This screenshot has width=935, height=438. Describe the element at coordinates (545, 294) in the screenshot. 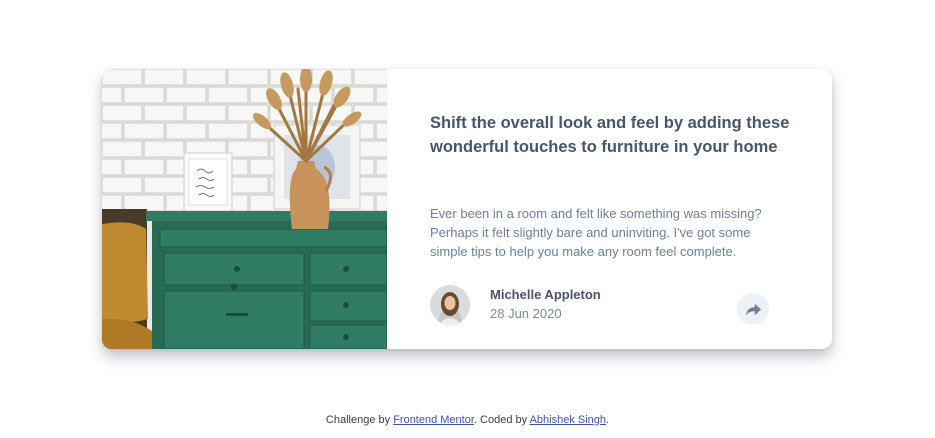

I see `author-name: Michelle Appleton` at that location.